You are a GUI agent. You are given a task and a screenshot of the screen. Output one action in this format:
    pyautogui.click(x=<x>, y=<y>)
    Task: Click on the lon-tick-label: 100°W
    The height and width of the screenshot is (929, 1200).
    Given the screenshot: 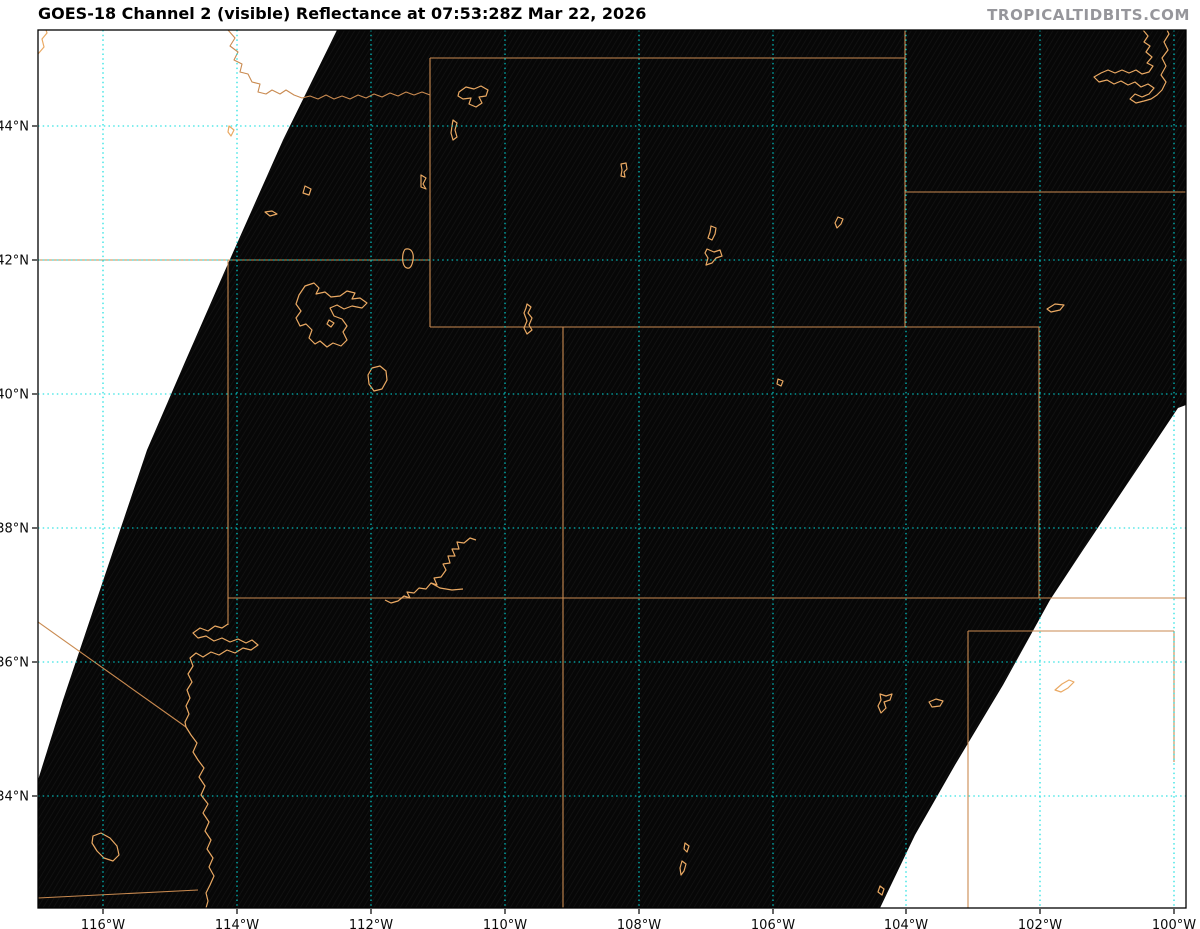 What is the action you would take?
    pyautogui.click(x=1174, y=923)
    